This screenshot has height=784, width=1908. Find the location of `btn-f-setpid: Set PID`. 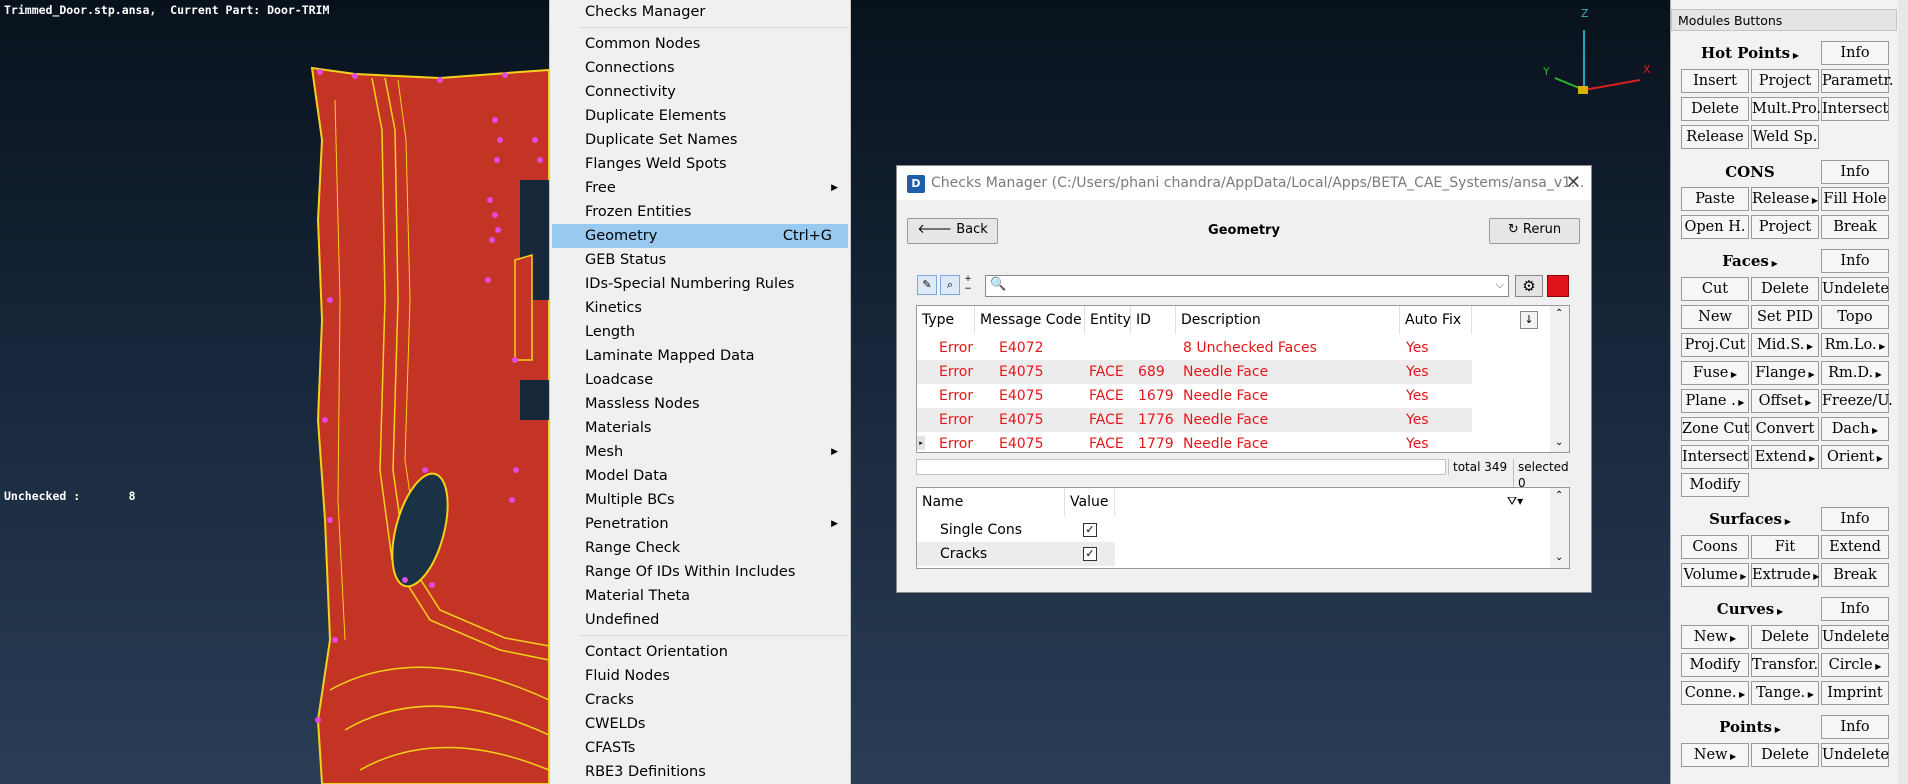

btn-f-setpid: Set PID is located at coordinates (1785, 317).